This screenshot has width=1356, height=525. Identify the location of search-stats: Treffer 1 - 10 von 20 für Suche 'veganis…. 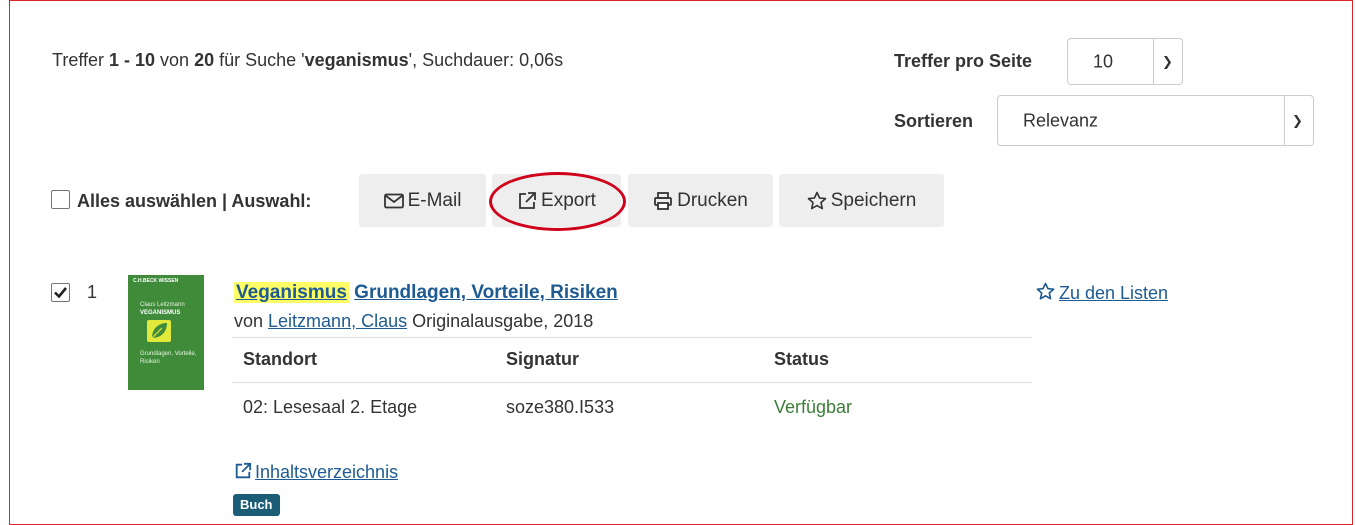
(308, 60).